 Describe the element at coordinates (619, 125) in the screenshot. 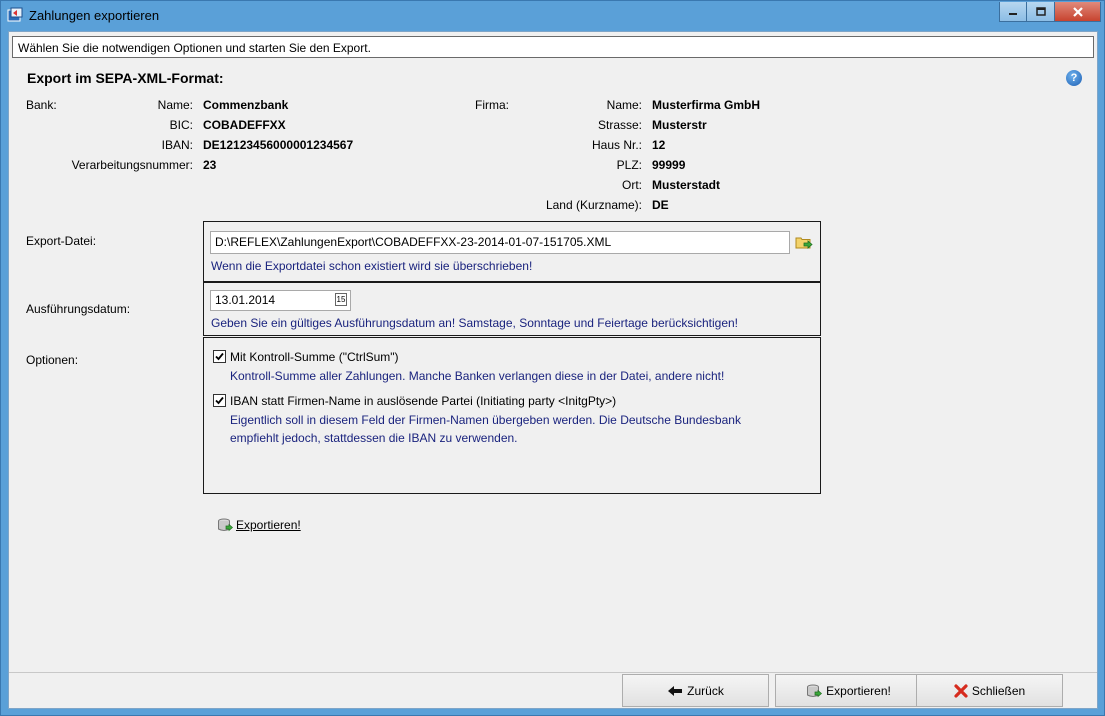

I see `strasse-label: Strasse:` at that location.